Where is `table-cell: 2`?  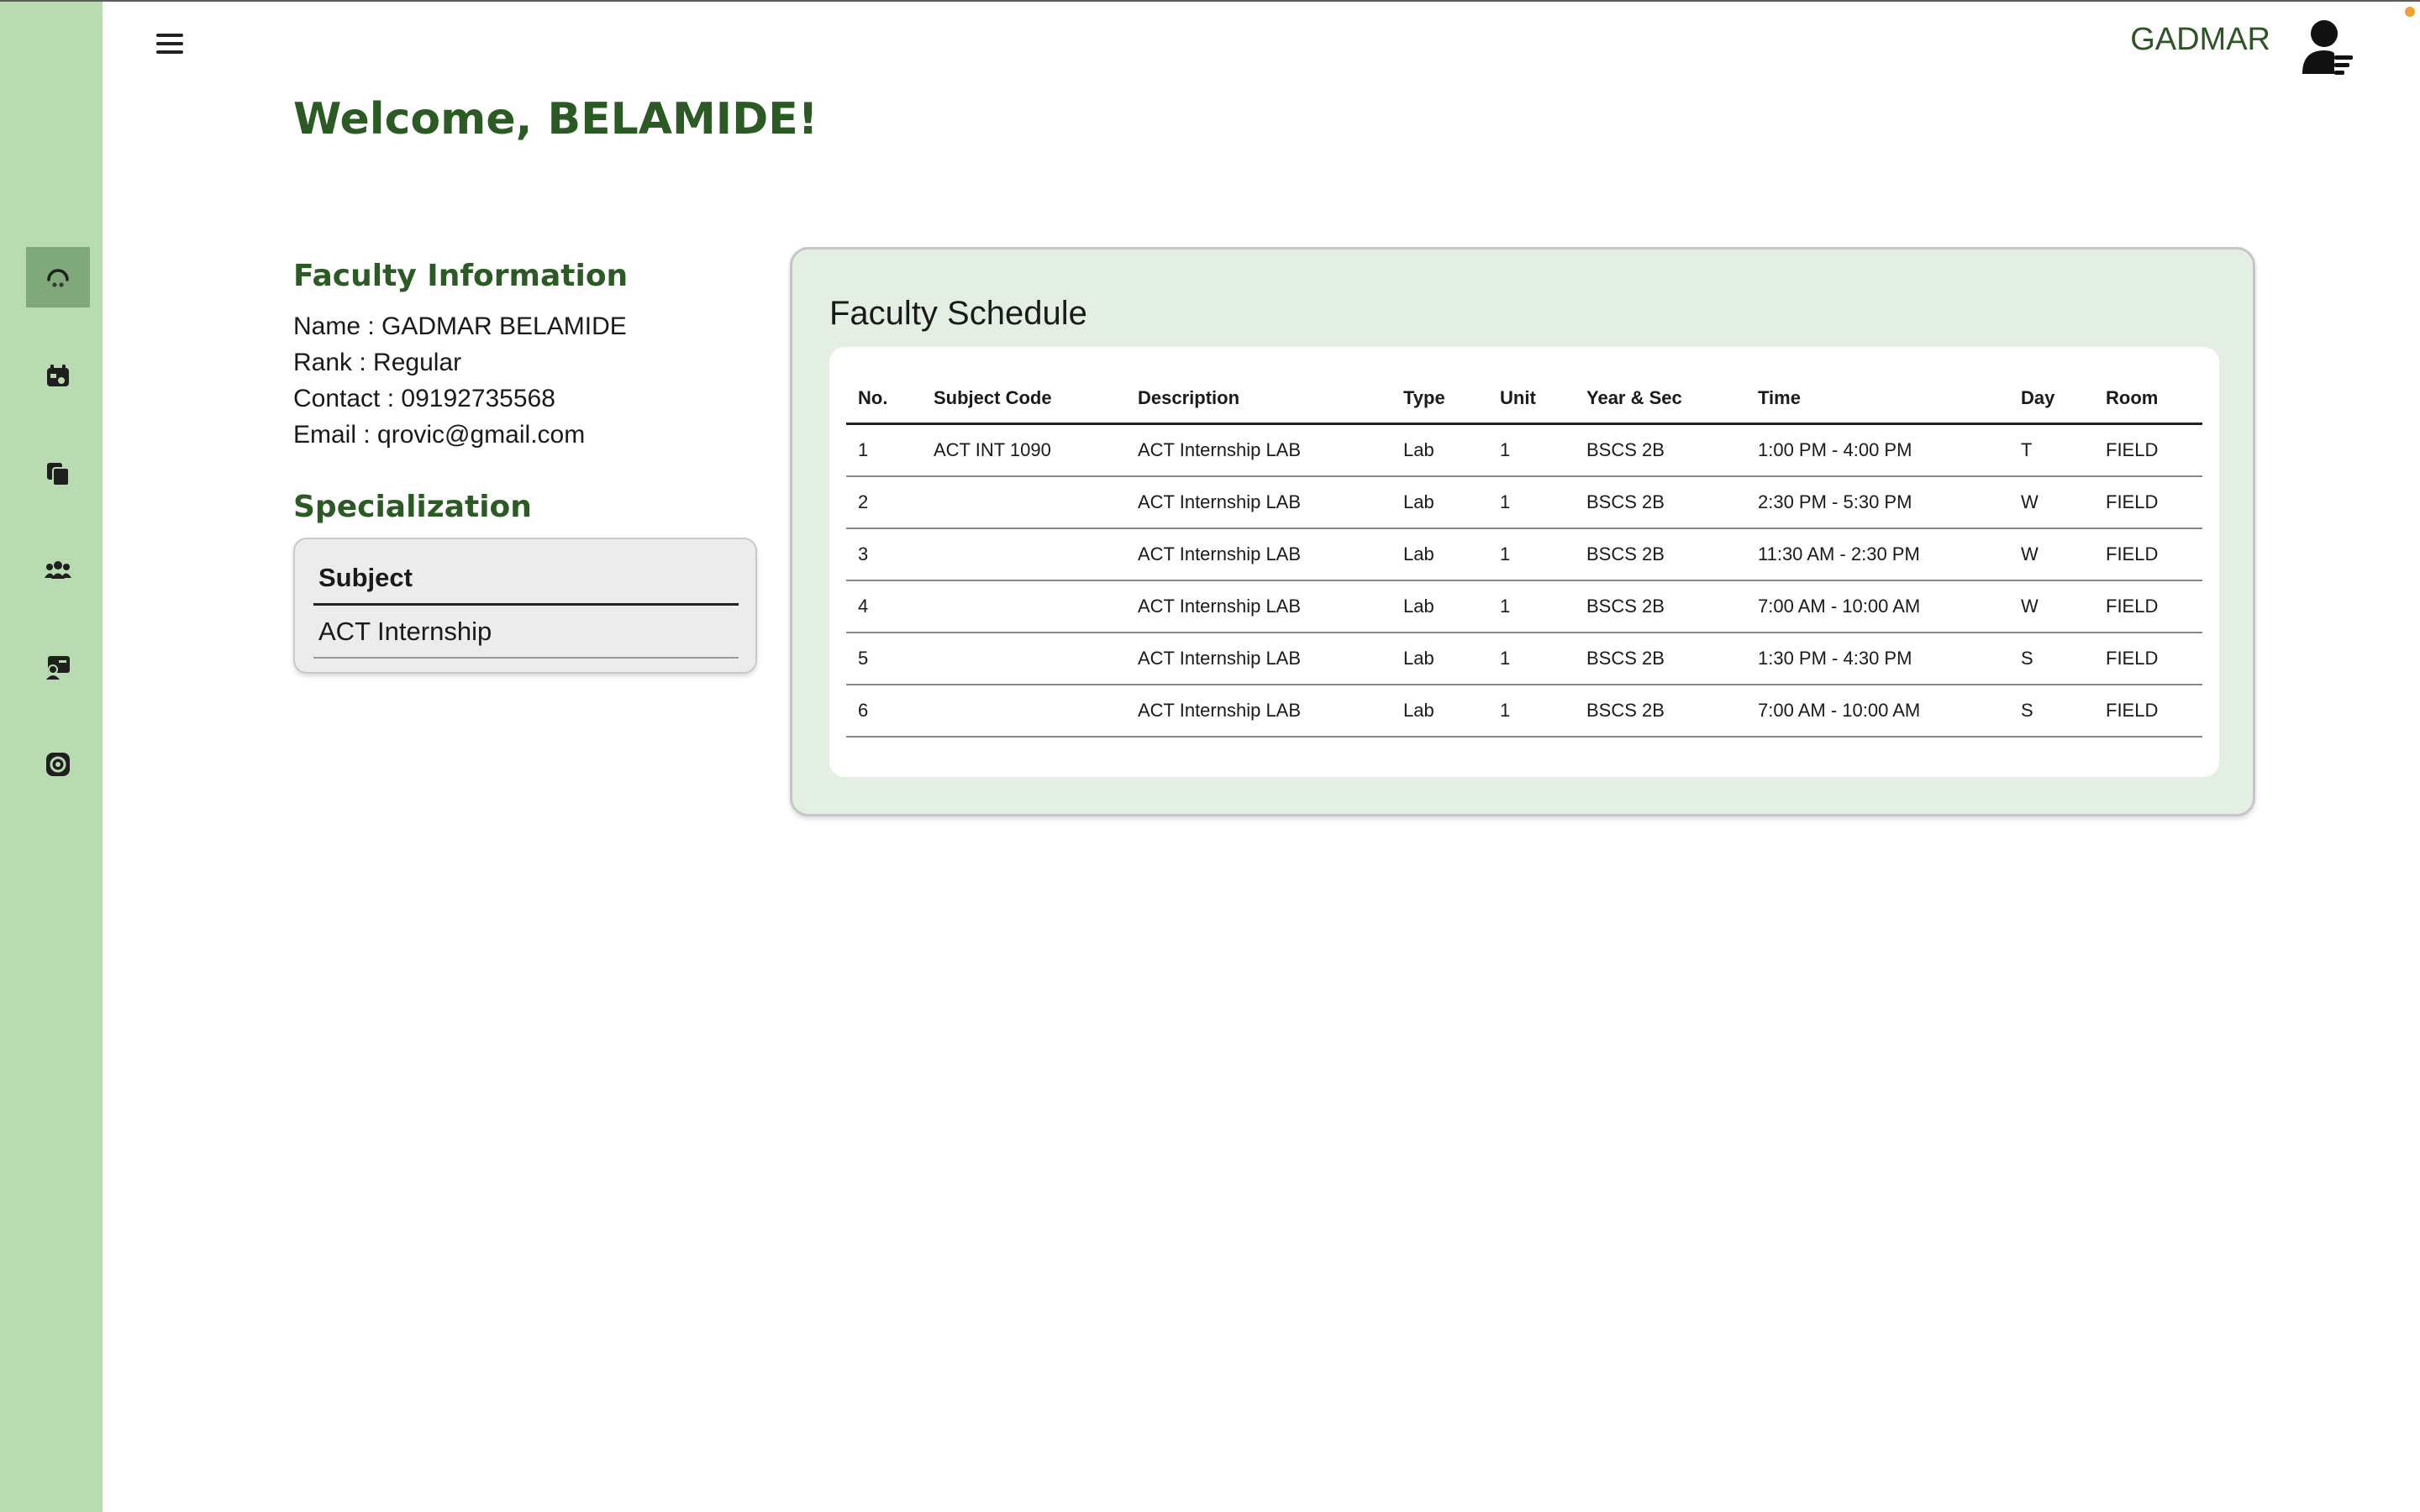 table-cell: 2 is located at coordinates (884, 502).